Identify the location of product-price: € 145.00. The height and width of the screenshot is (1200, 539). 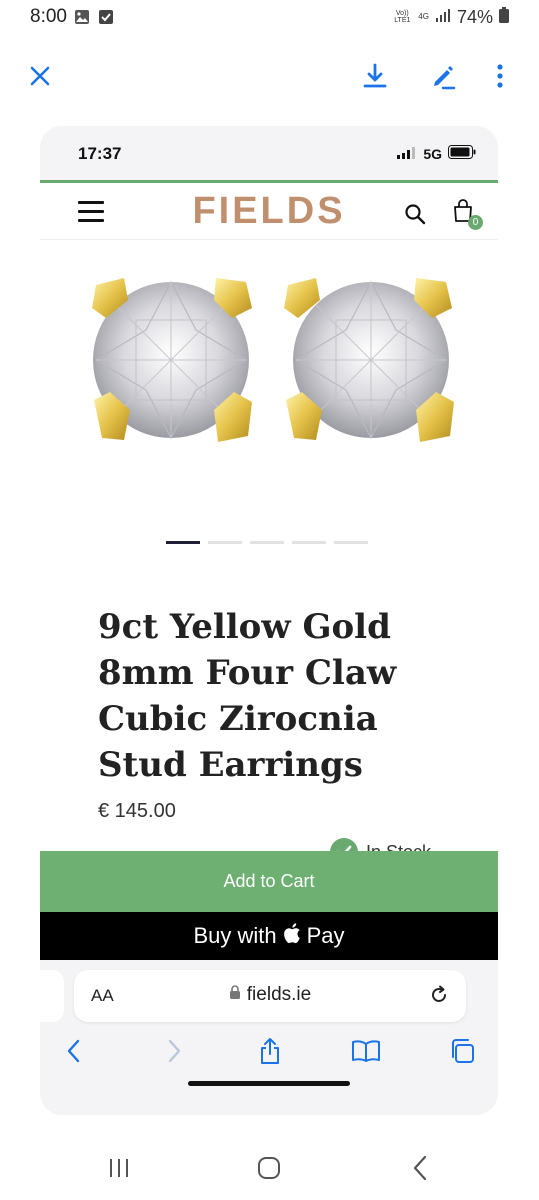
(137, 811).